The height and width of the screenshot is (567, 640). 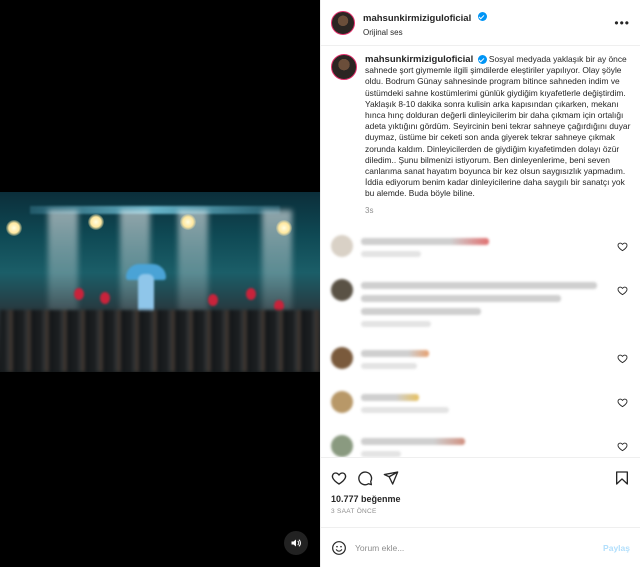 I want to click on comment-icon, so click(x=365, y=478).